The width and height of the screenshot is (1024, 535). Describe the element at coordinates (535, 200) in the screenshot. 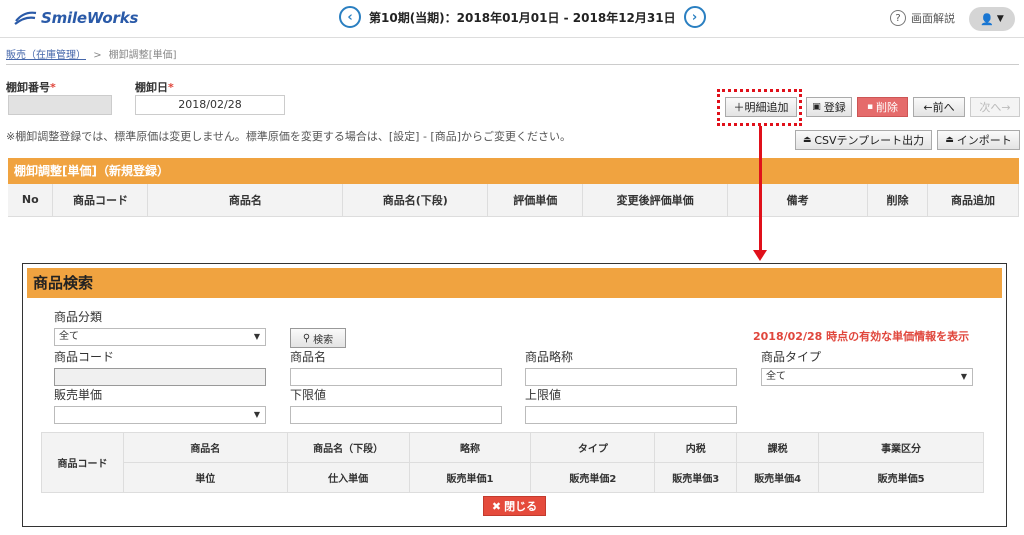

I see `col-valuation-price: 評価単価` at that location.